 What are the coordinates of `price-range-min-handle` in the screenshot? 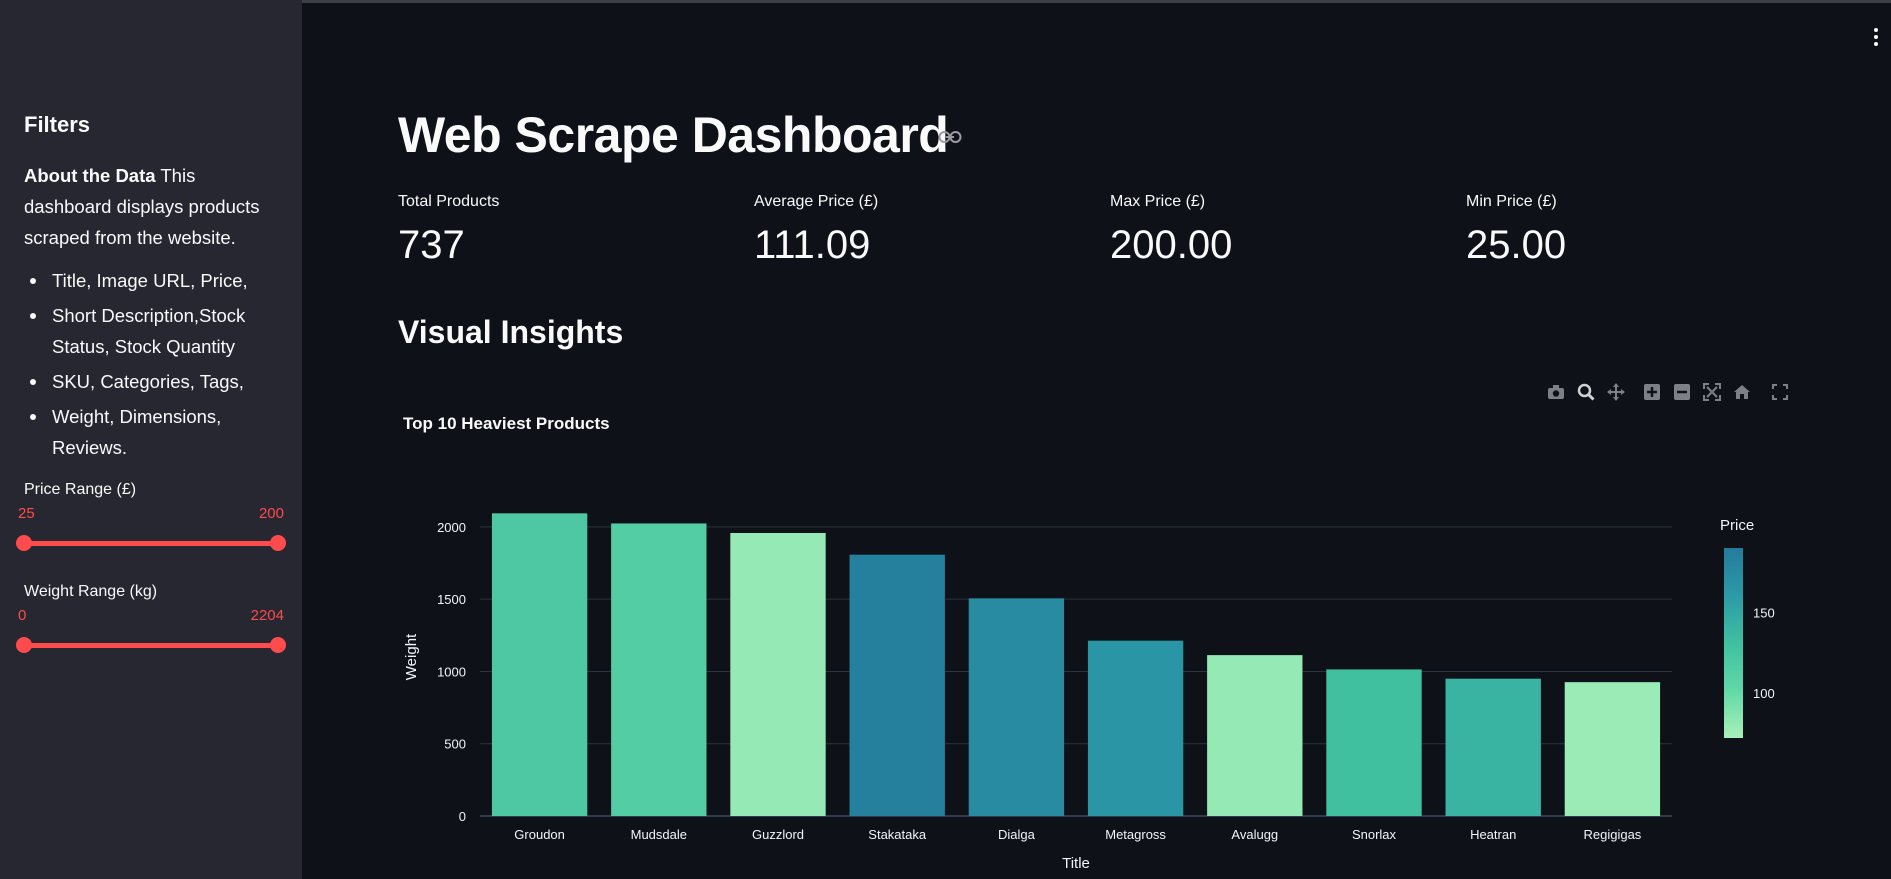 It's located at (24, 543).